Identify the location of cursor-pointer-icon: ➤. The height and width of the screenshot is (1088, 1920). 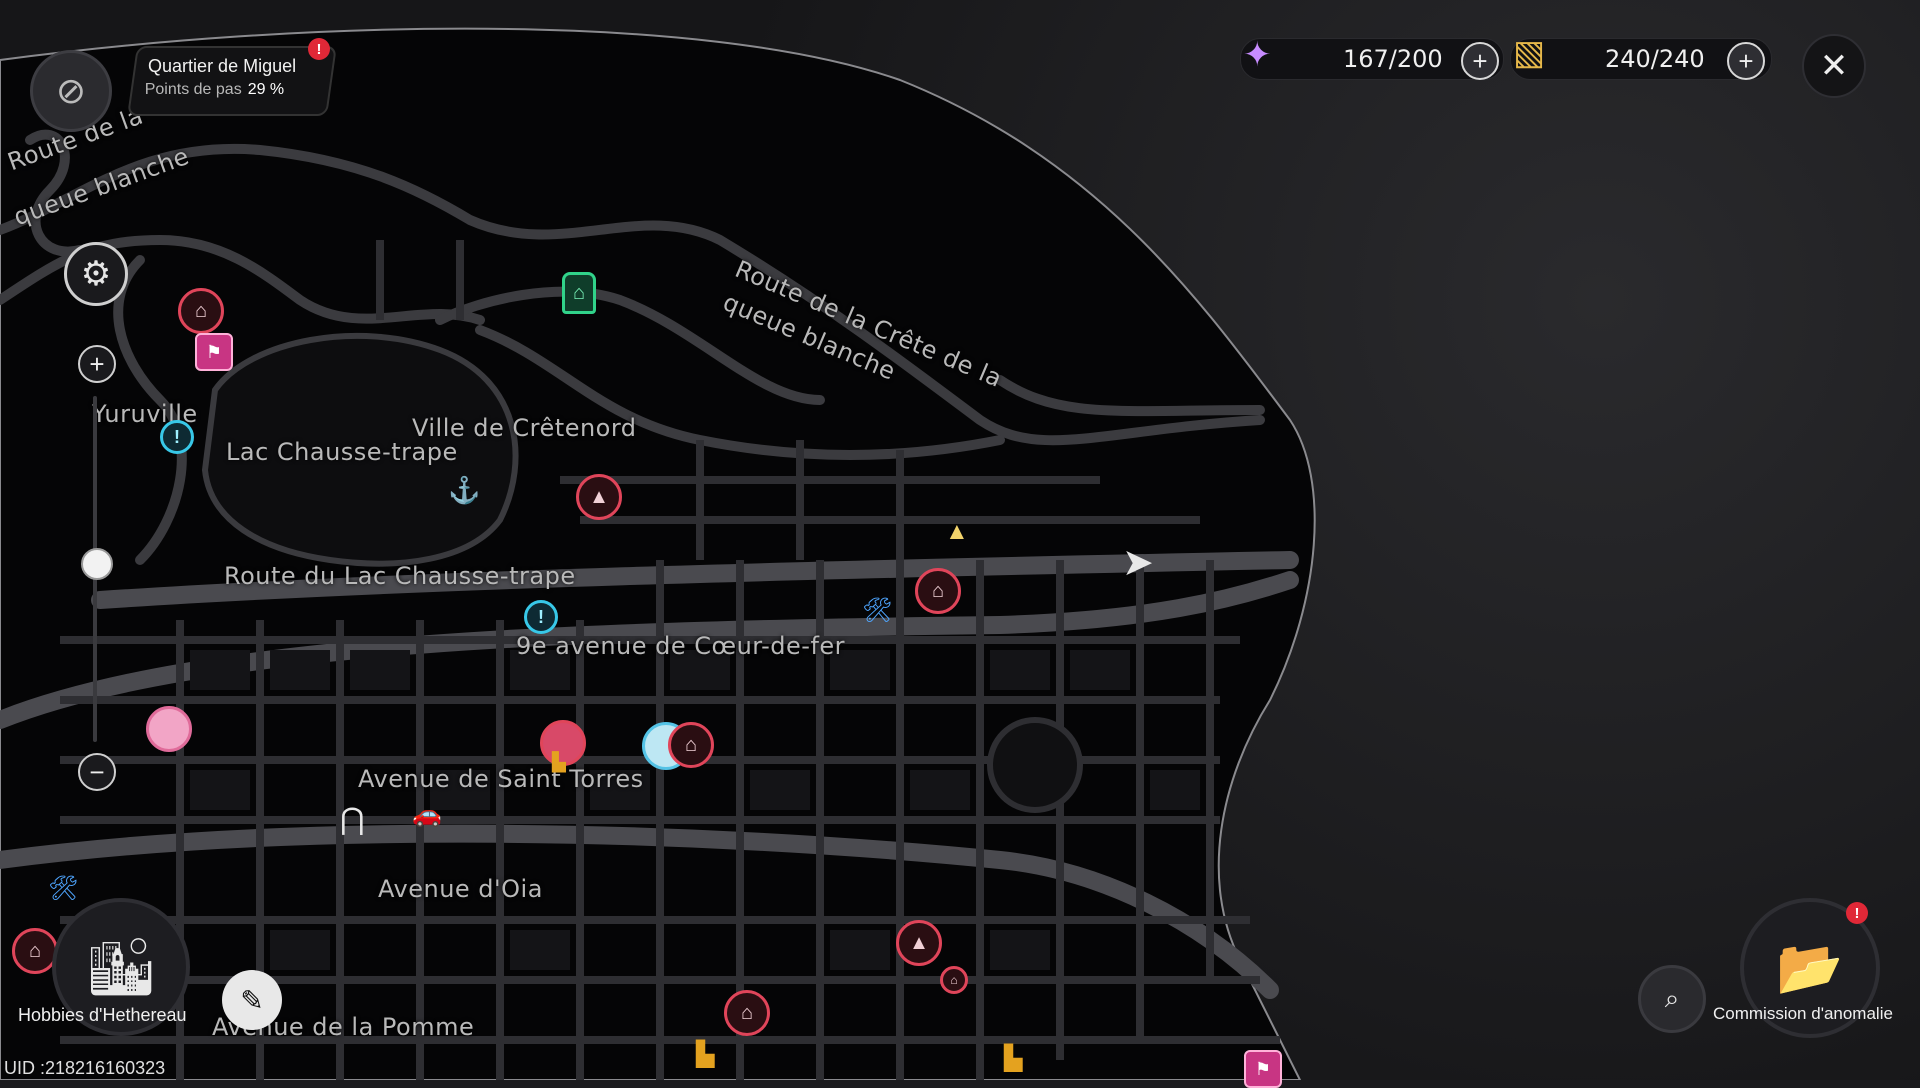
(1138, 563).